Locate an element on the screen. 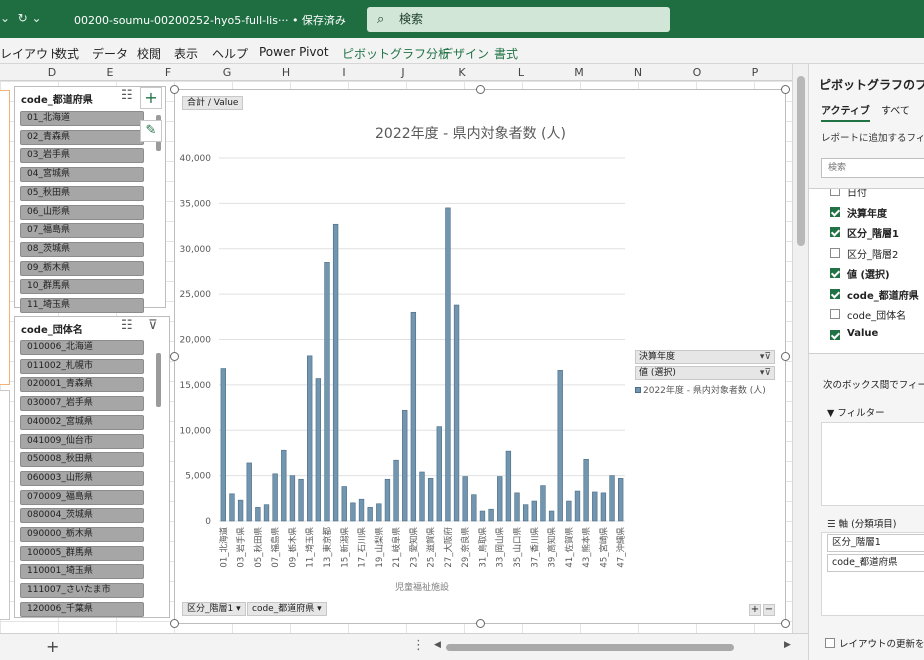 The height and width of the screenshot is (660, 924). legend-field-button: 値 (選択) ▾⊽ is located at coordinates (705, 373).